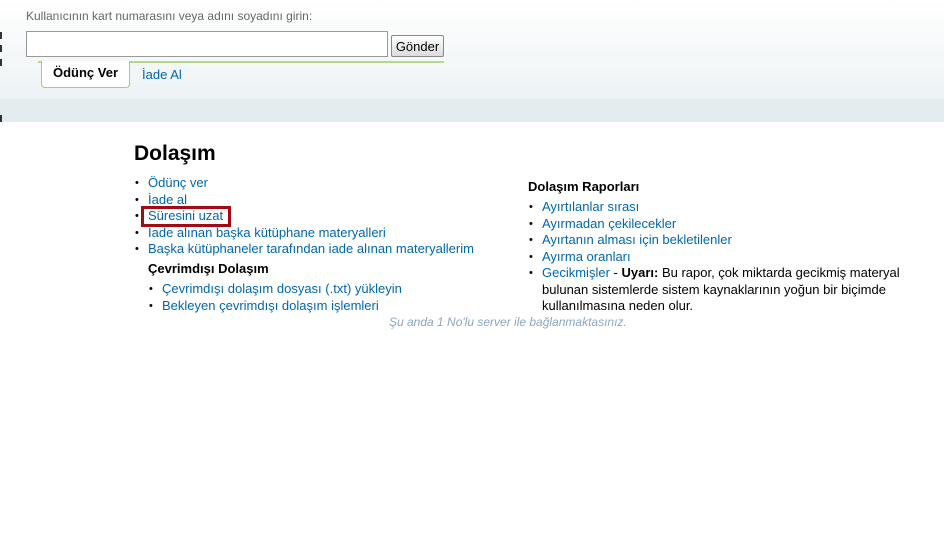 The height and width of the screenshot is (552, 944). Describe the element at coordinates (637, 239) in the screenshot. I see `holds-awaiting-pickup-link: Ayırtanın alması için bekletilenler` at that location.